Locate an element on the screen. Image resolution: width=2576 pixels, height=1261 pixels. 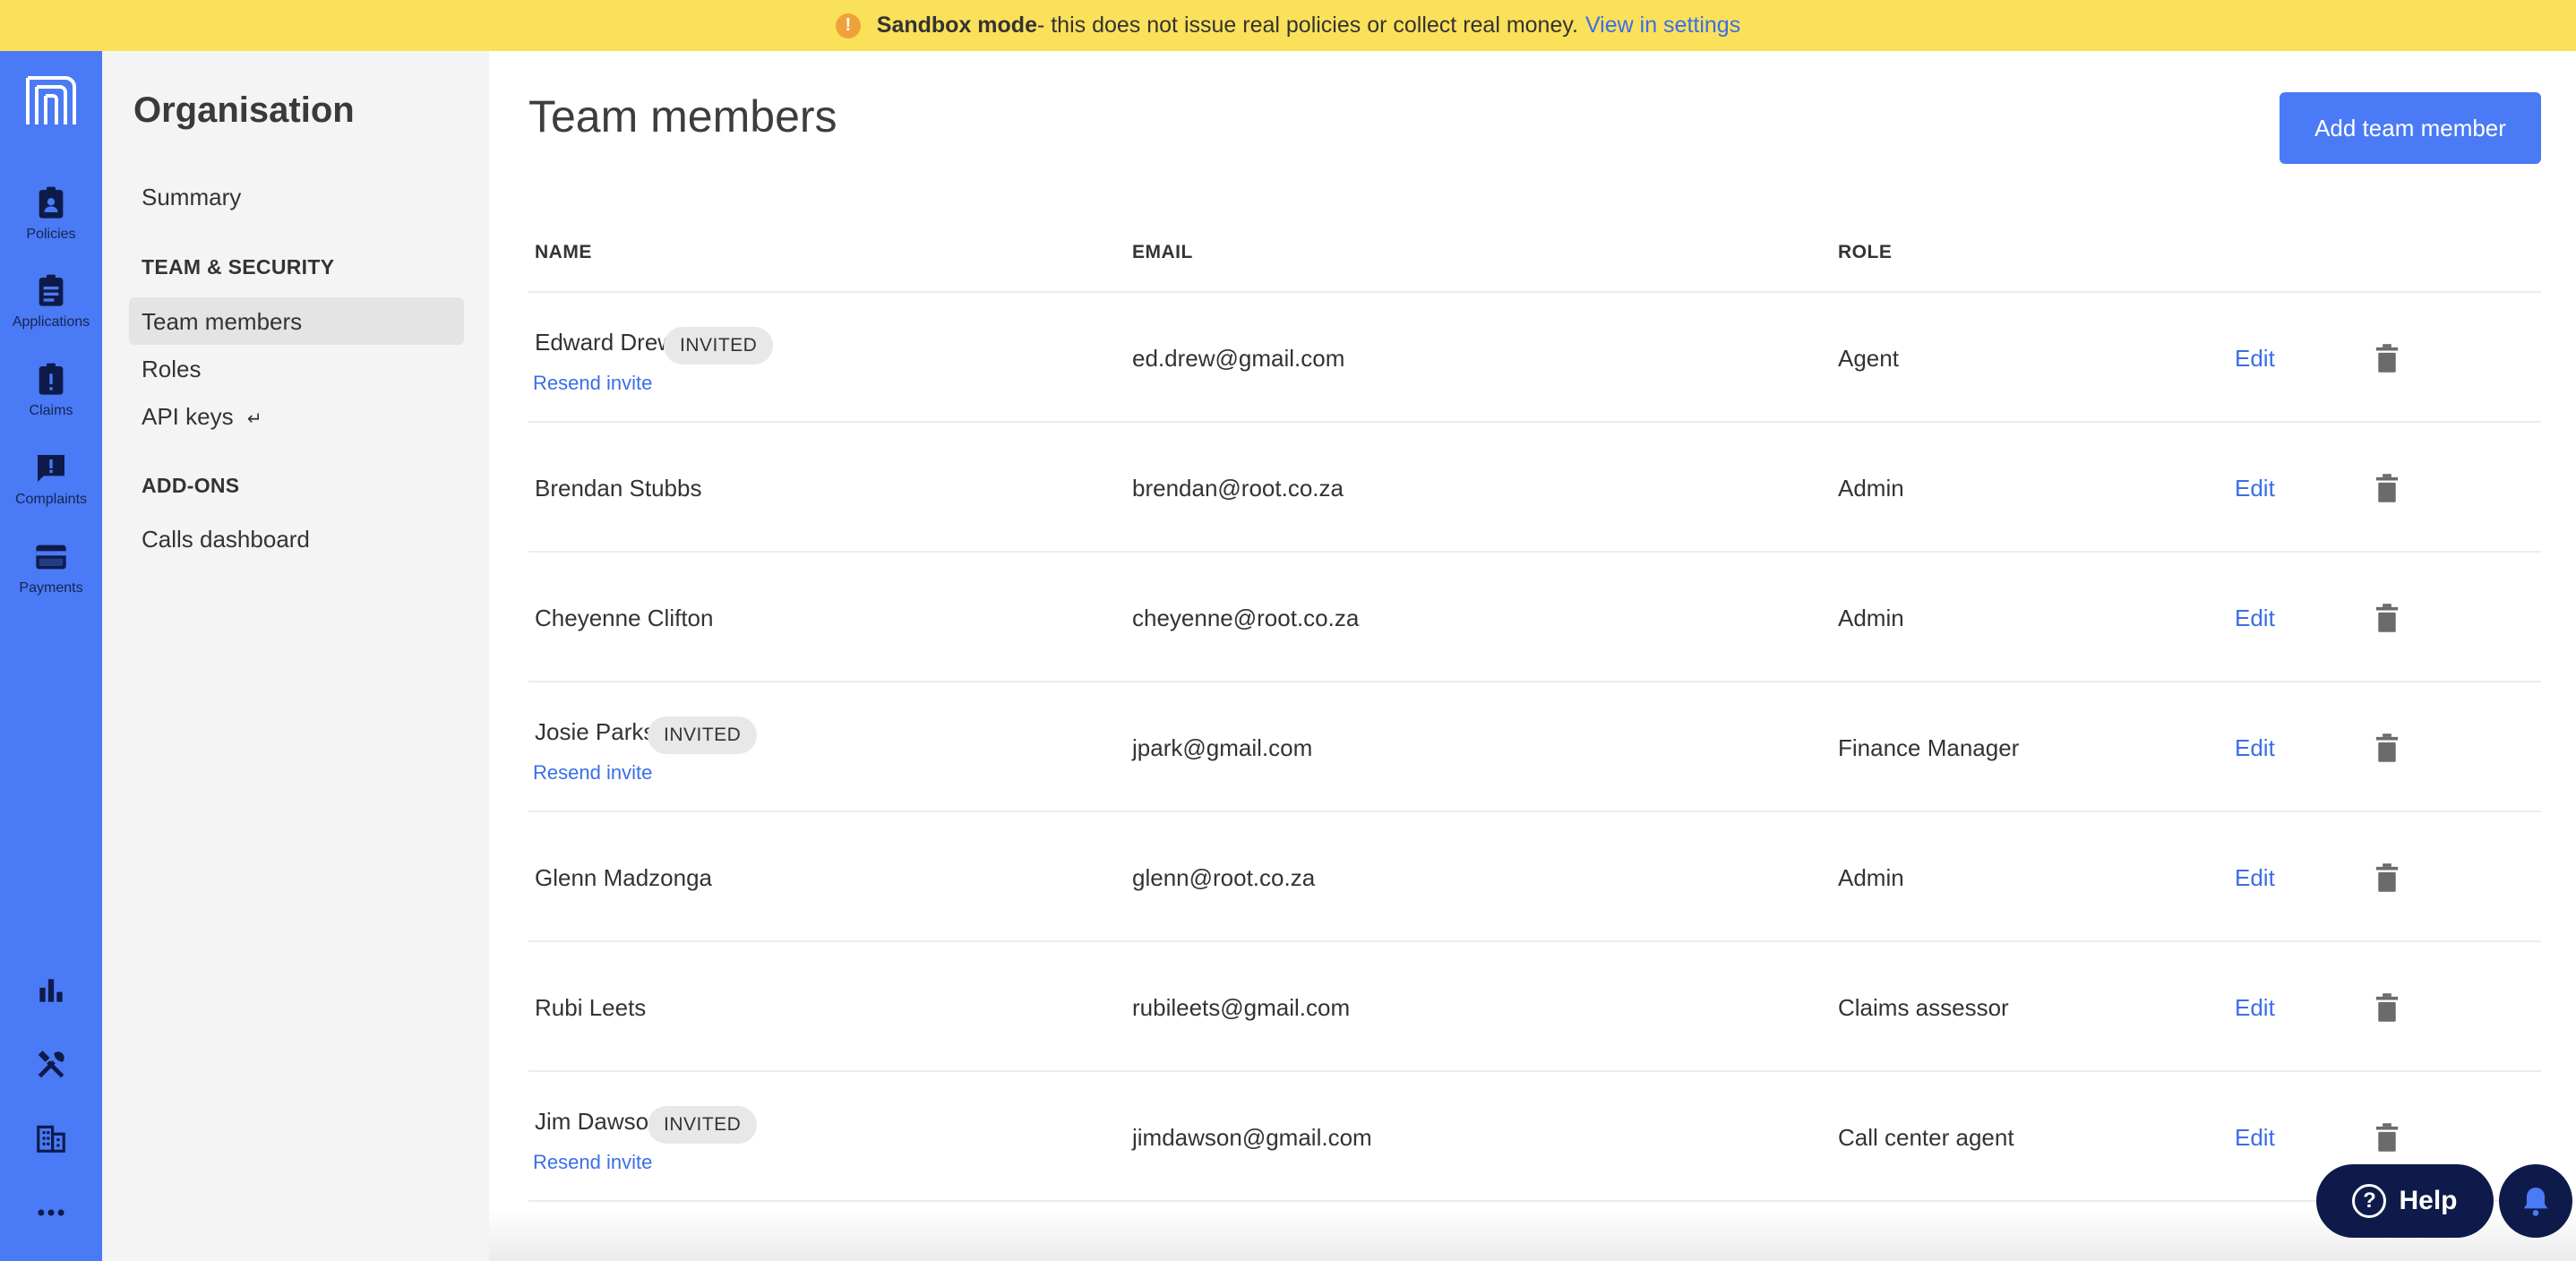
rail-item-tools is located at coordinates (51, 1065).